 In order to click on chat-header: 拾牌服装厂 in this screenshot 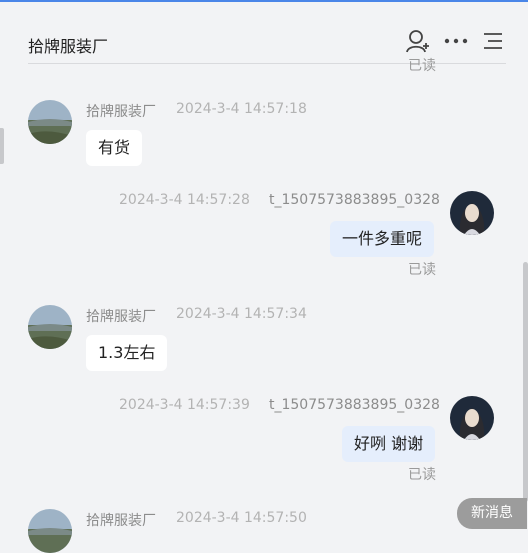, I will do `click(264, 33)`.